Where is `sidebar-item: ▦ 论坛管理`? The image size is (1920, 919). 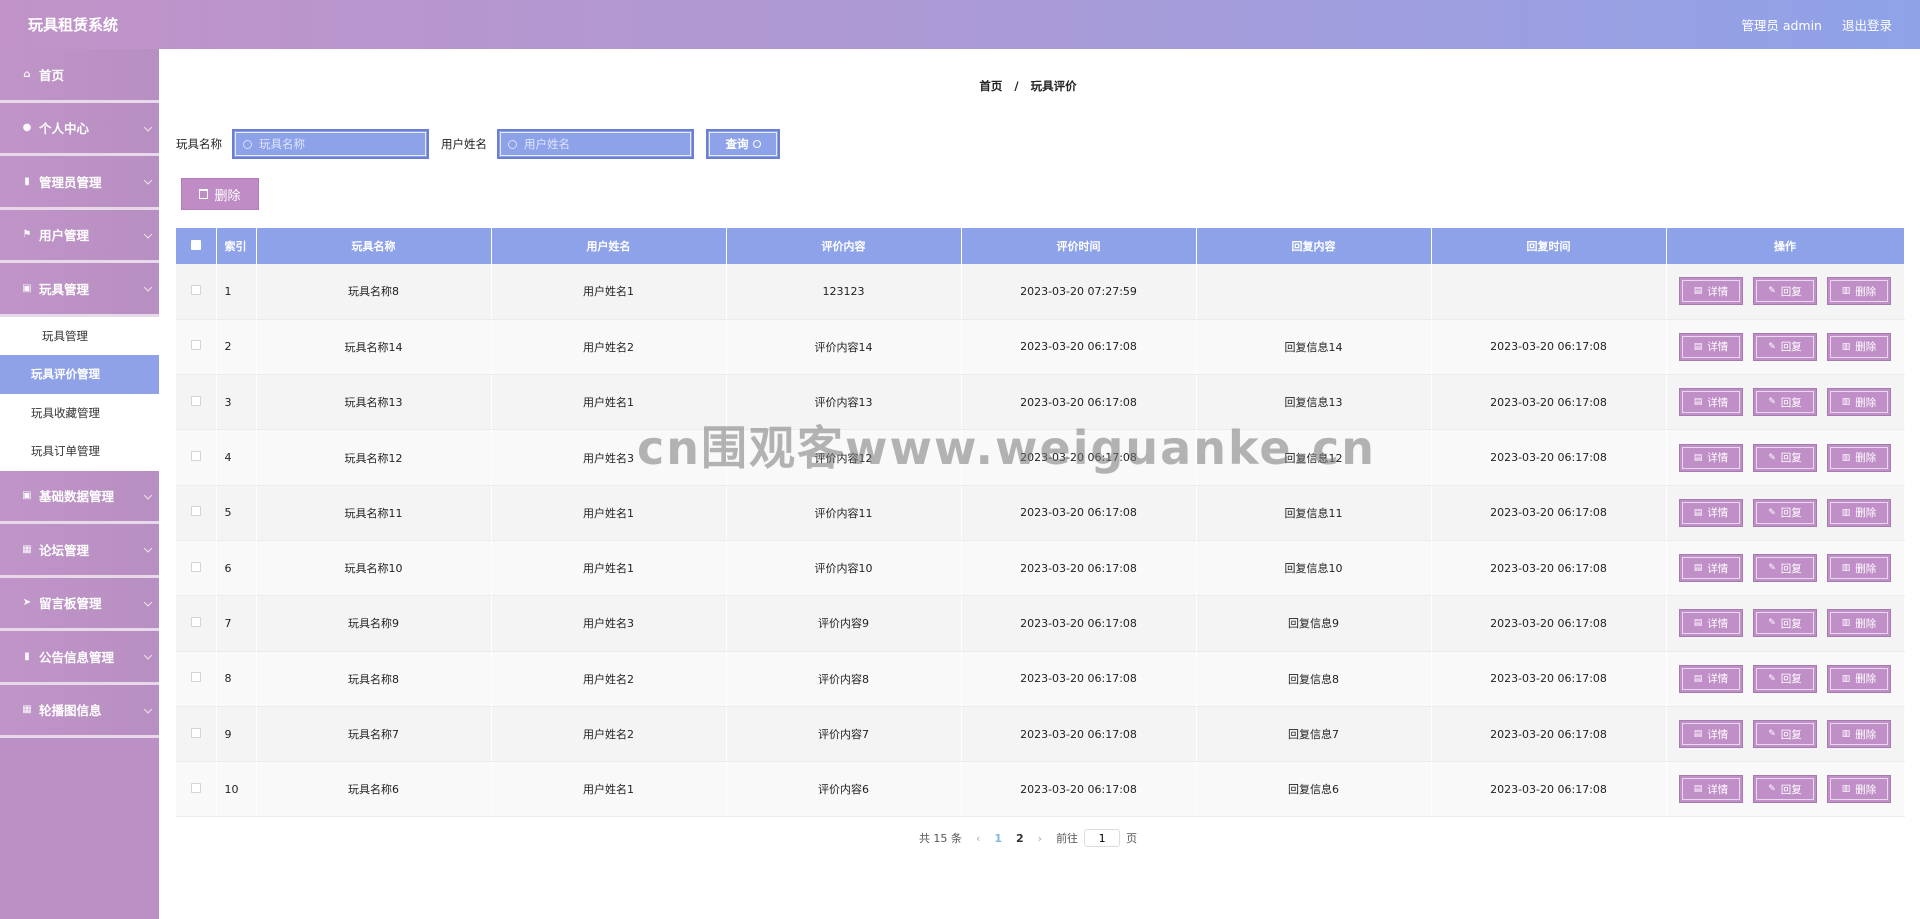
sidebar-item: ▦ 论坛管理 is located at coordinates (79, 551).